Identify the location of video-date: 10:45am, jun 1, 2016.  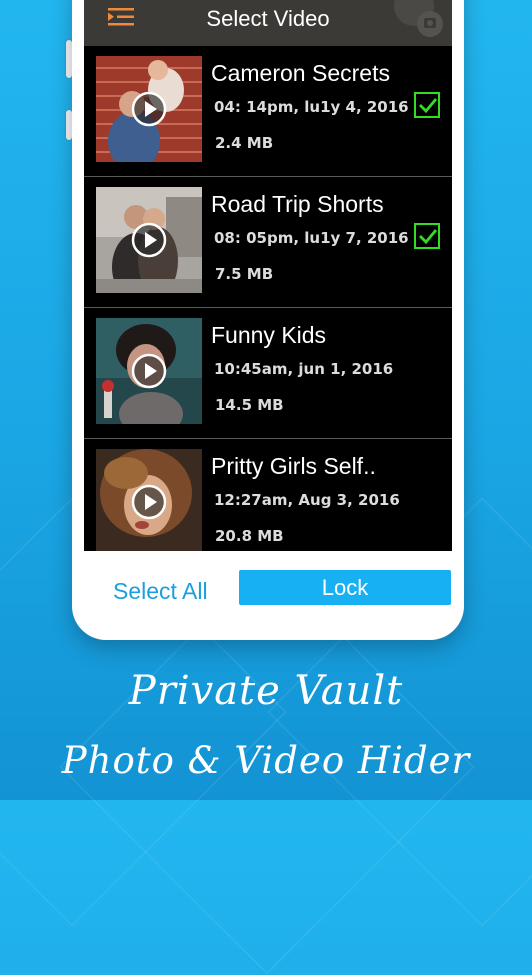
(304, 369).